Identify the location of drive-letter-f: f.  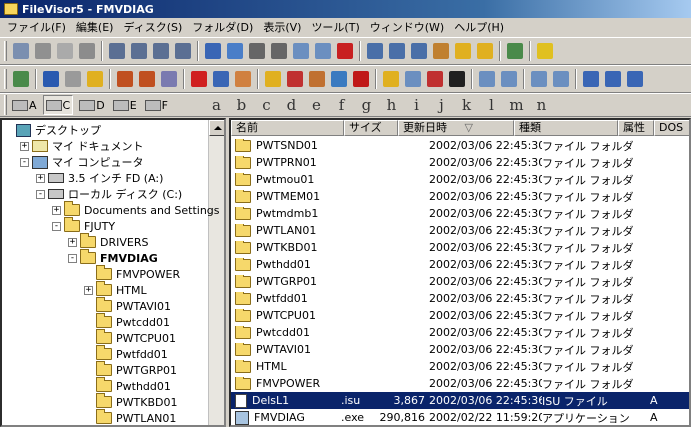
(341, 105).